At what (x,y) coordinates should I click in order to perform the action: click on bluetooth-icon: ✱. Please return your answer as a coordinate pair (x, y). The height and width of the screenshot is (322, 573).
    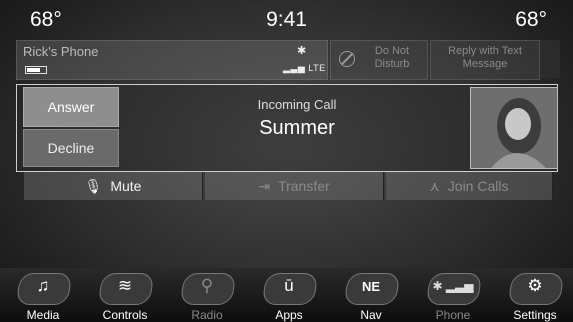
    Looking at the image, I should click on (302, 51).